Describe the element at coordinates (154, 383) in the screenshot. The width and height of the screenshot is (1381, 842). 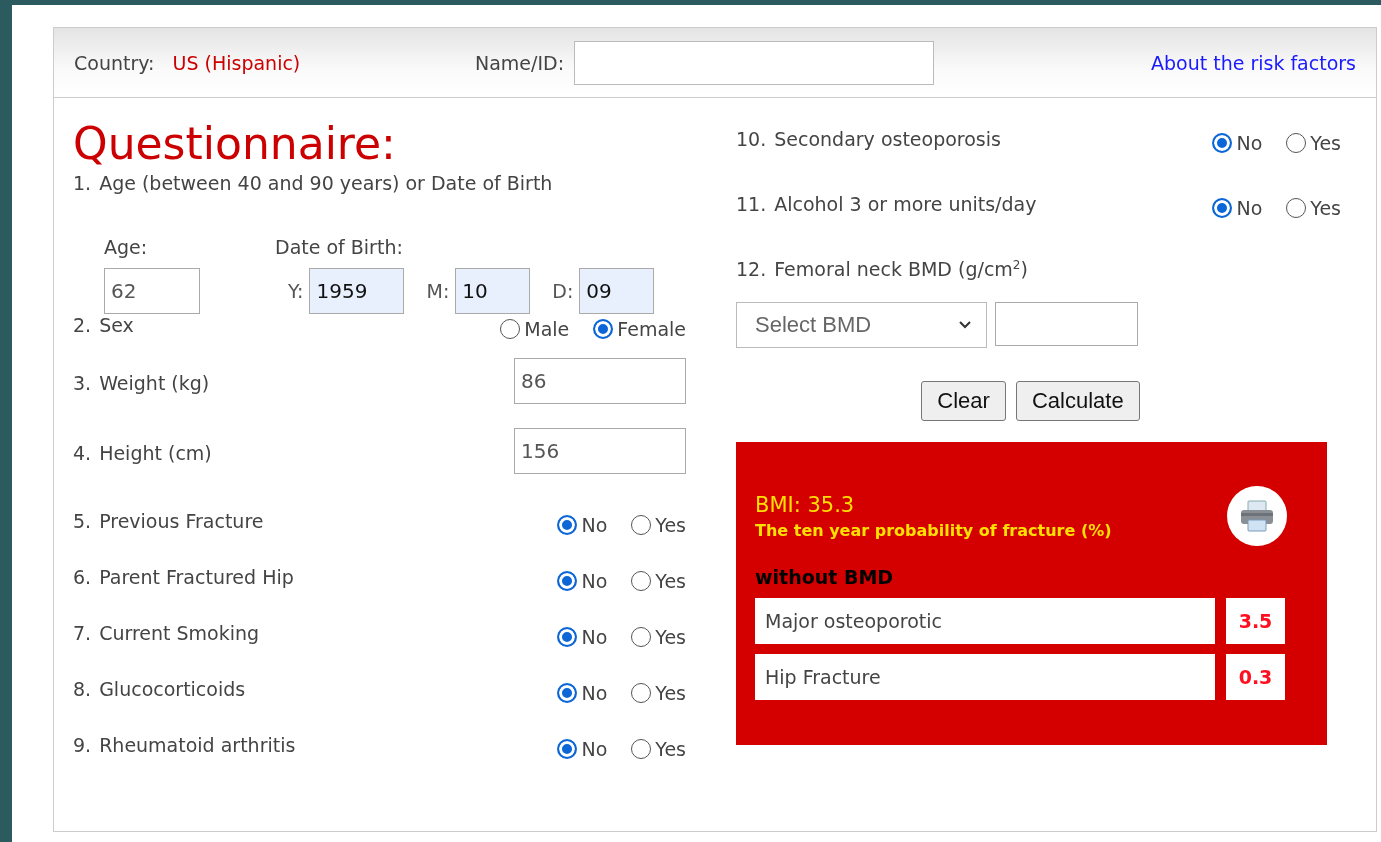
I see `question-label: Weight (kg)` at that location.